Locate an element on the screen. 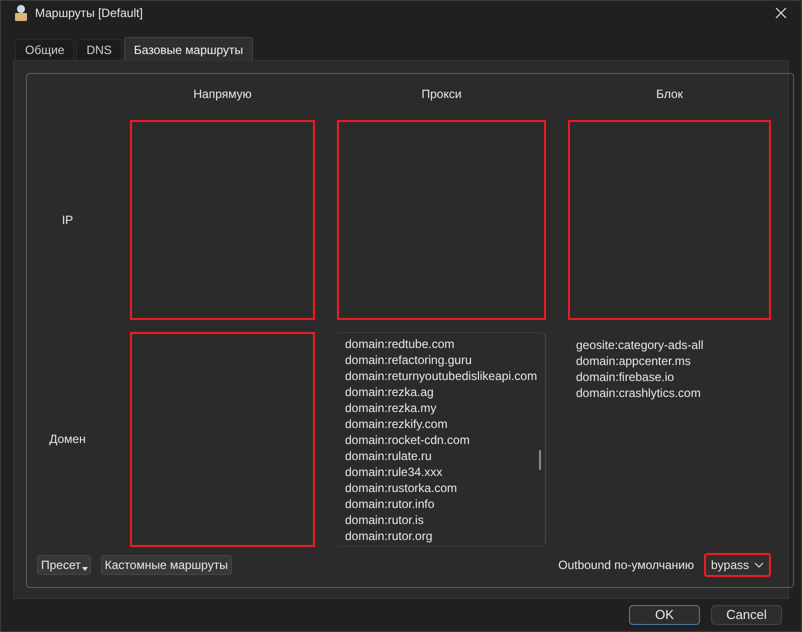 This screenshot has width=802, height=632. scrollbar is located at coordinates (540, 460).